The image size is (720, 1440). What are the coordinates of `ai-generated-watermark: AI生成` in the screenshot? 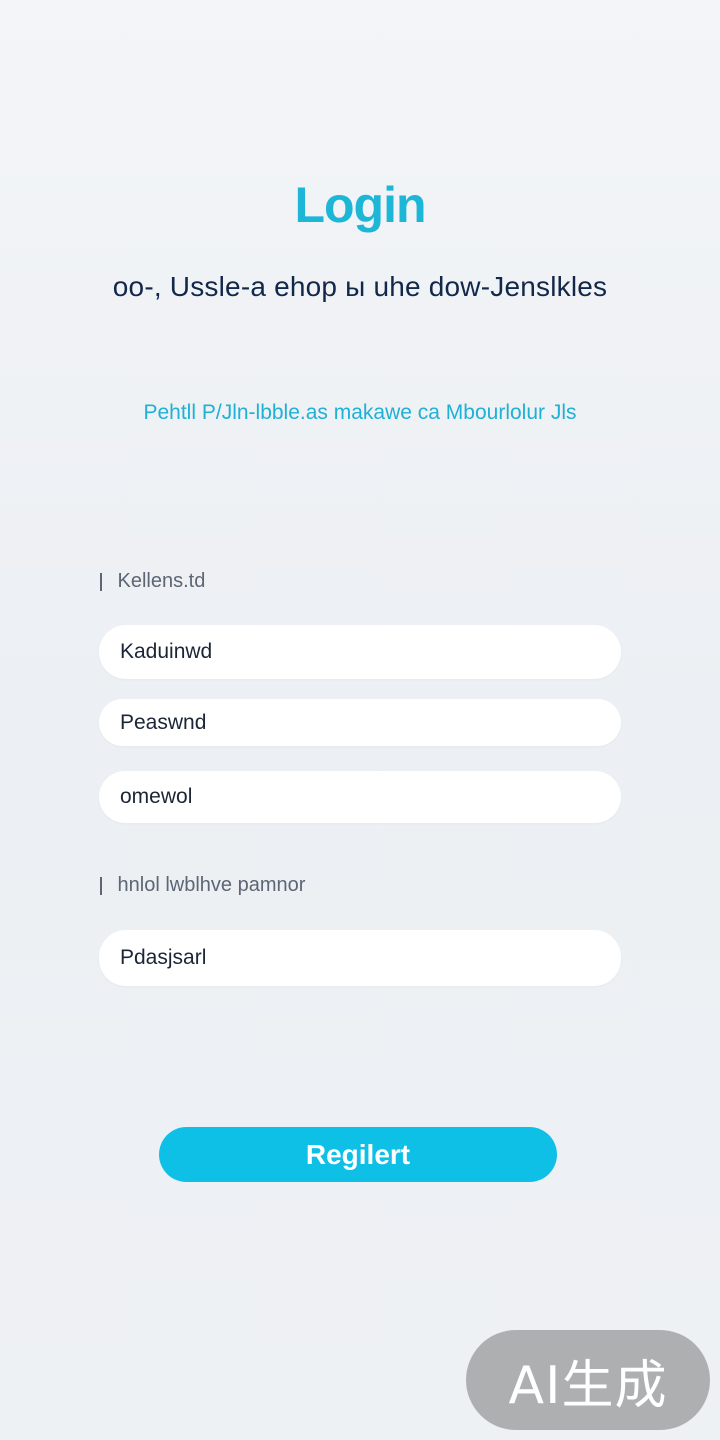 It's located at (588, 1380).